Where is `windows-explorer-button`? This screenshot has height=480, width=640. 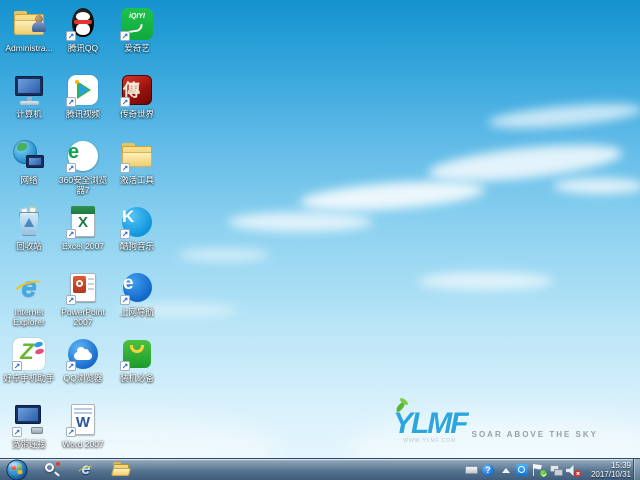 windows-explorer-button is located at coordinates (121, 470).